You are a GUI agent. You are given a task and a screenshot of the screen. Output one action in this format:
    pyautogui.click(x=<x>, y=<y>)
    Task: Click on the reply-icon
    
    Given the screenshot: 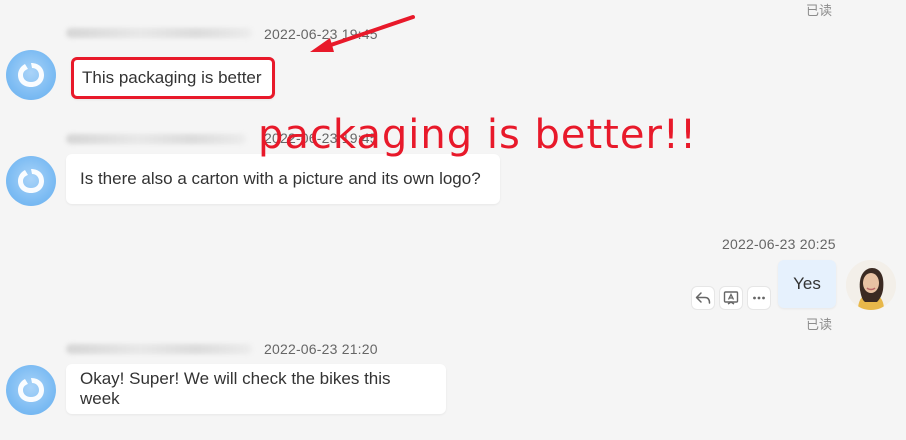 What is the action you would take?
    pyautogui.click(x=703, y=298)
    